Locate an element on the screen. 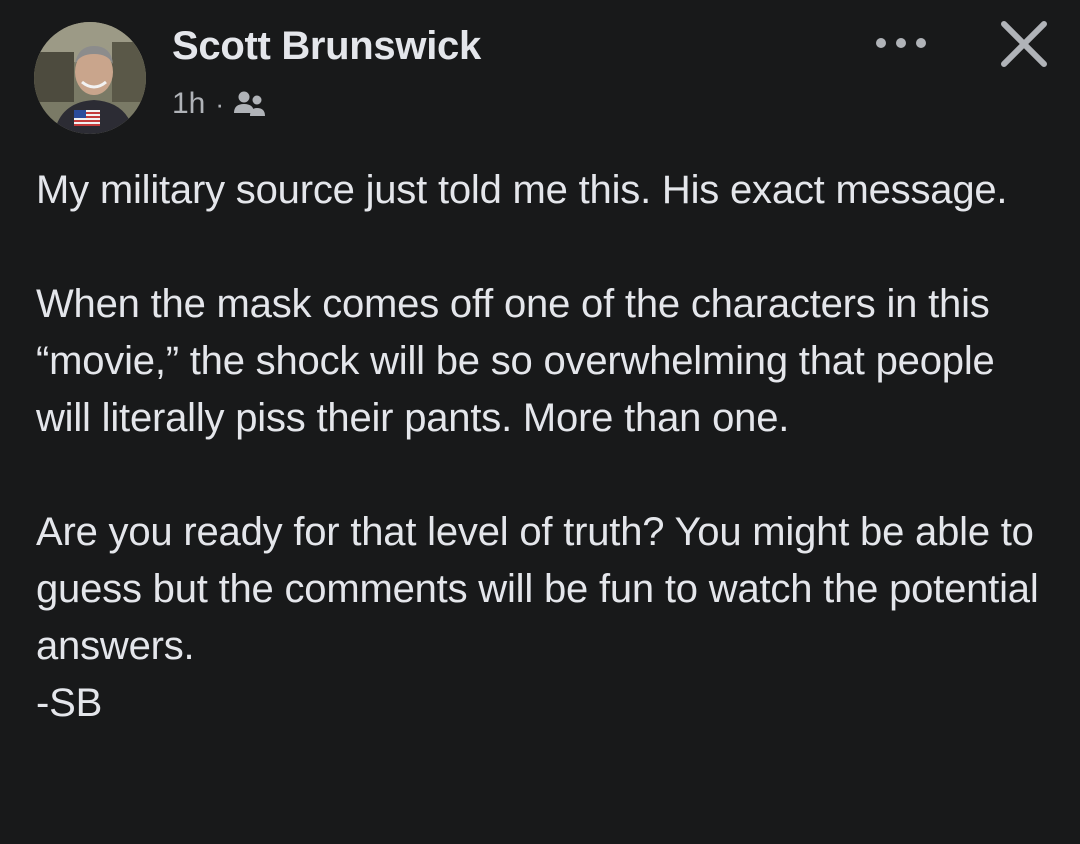 This screenshot has width=1080, height=844. ellipsis-icon is located at coordinates (901, 43).